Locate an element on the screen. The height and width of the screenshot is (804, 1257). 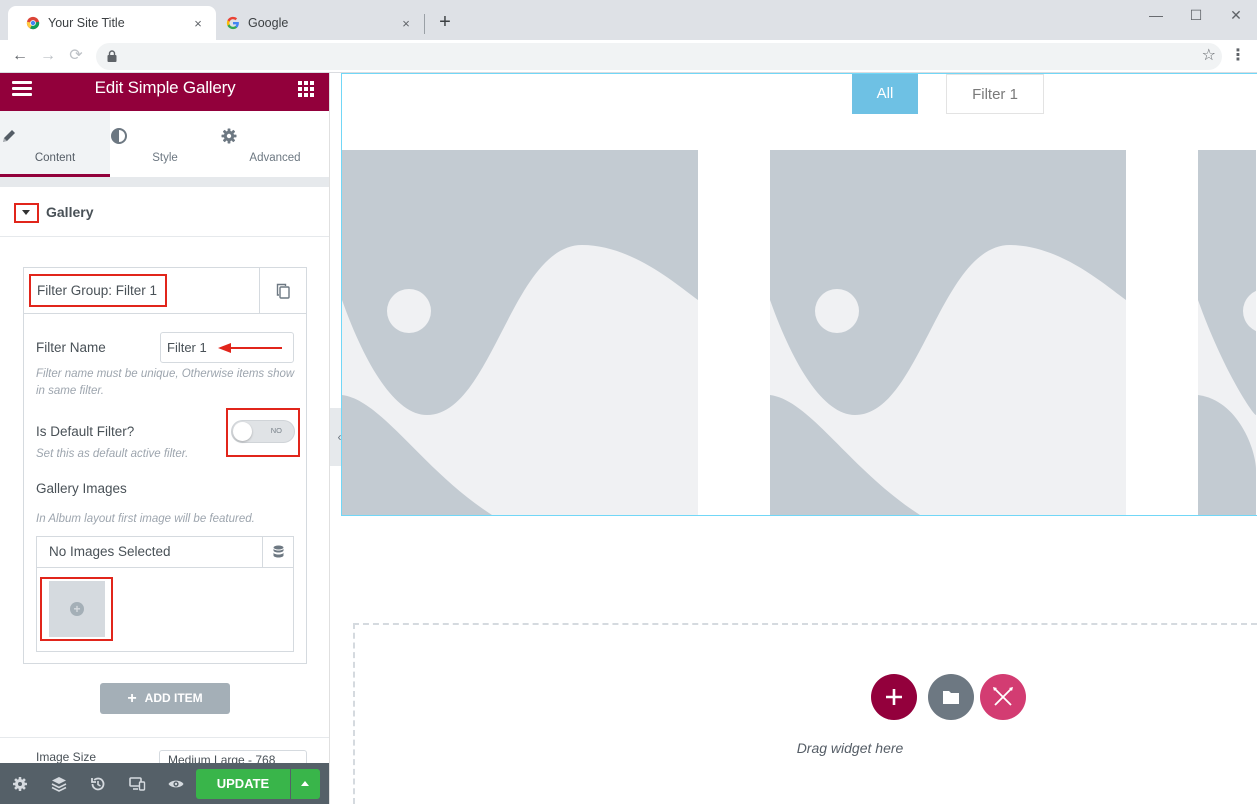
back-button: ← is located at coordinates (20, 56).